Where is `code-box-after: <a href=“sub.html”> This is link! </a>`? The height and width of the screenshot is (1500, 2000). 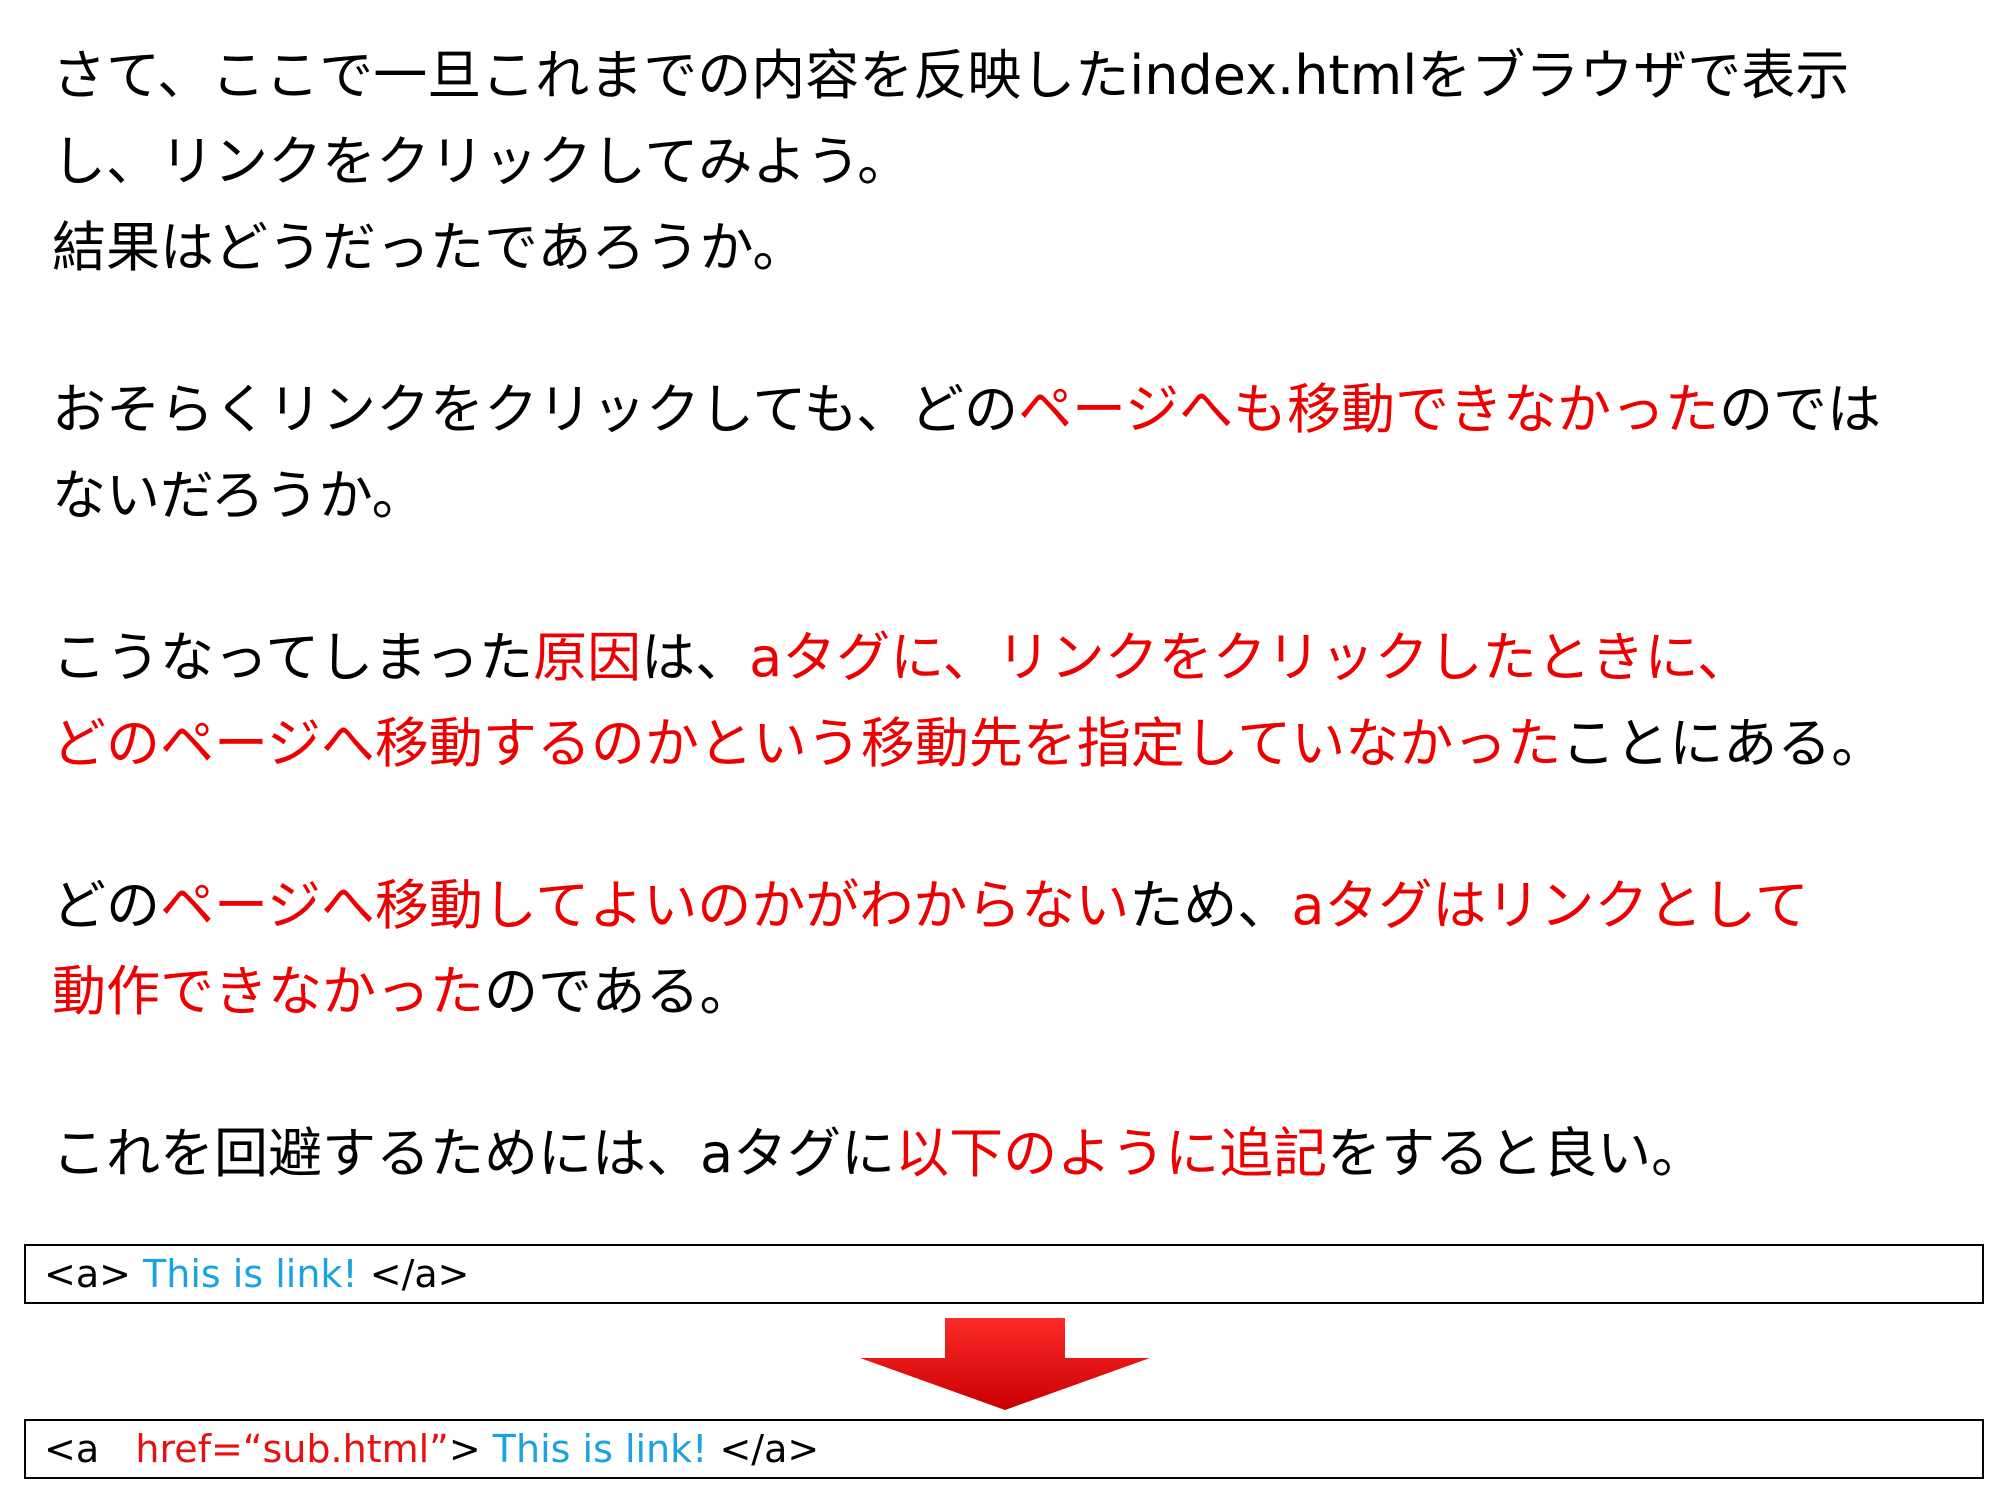 code-box-after: <a href=“sub.html”> This is link! </a> is located at coordinates (1004, 1449).